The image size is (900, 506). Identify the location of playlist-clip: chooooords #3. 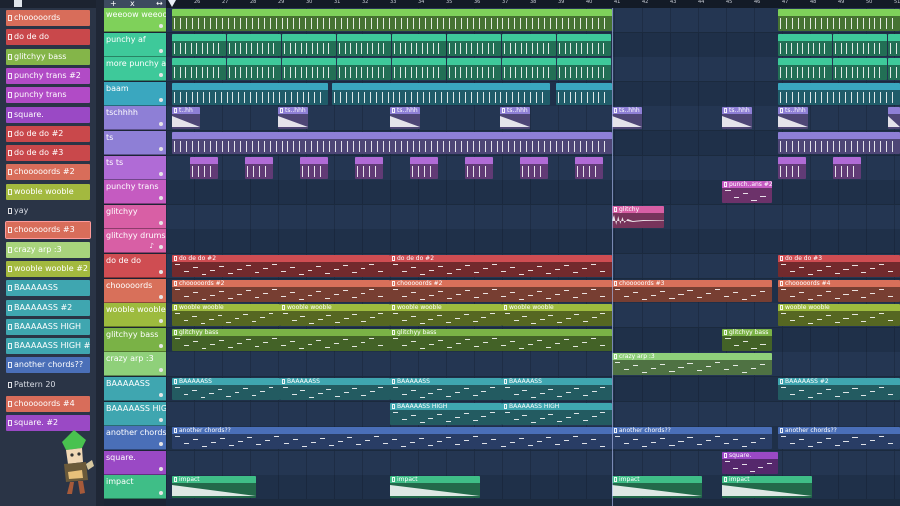
(692, 290).